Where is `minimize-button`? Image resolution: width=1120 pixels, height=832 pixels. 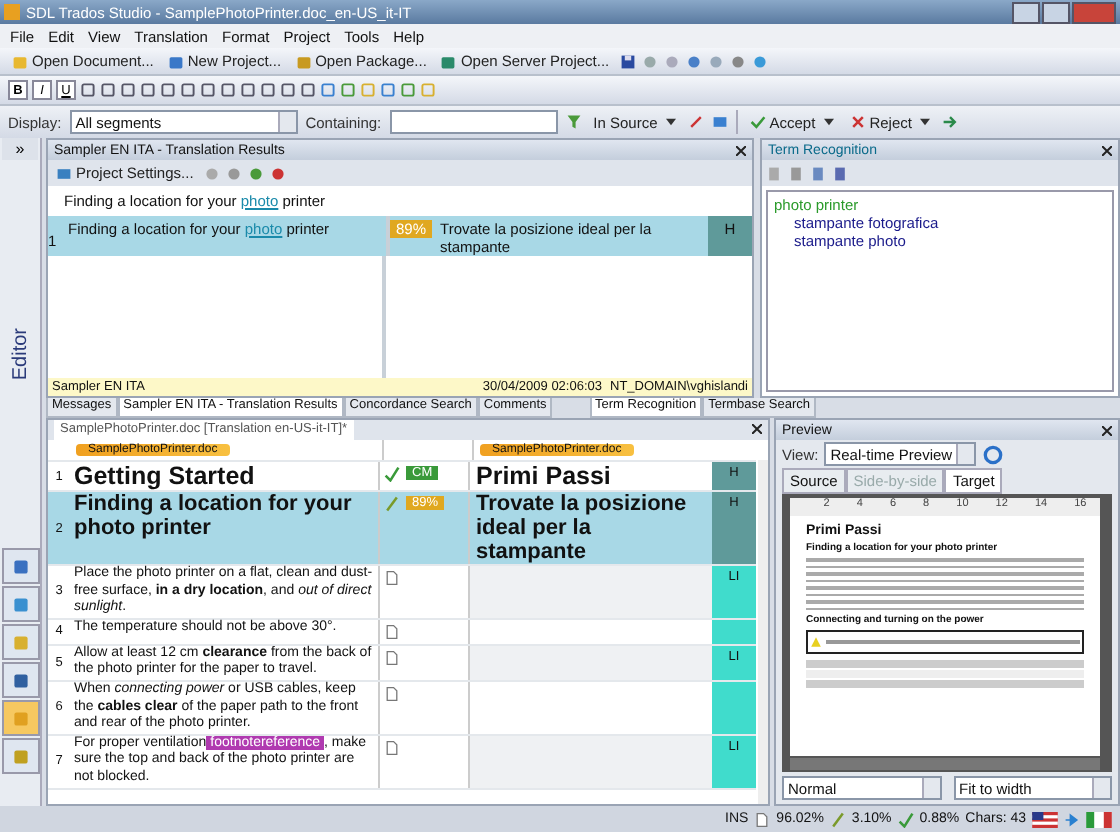
minimize-button is located at coordinates (1026, 12).